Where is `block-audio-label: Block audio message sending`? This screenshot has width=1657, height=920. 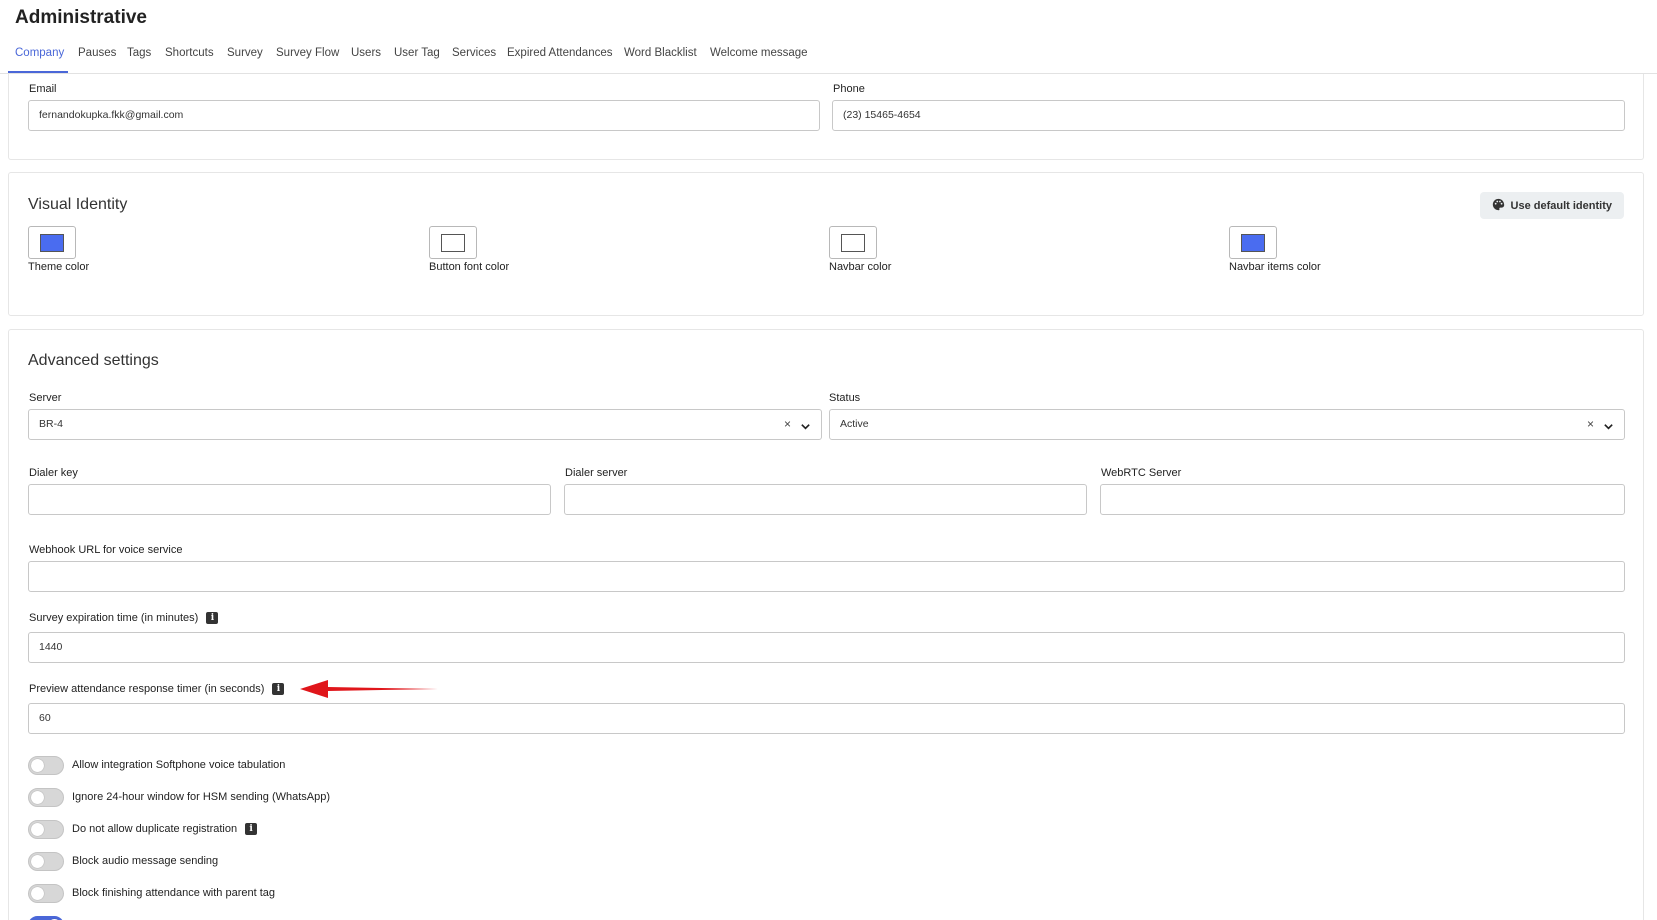 block-audio-label: Block audio message sending is located at coordinates (145, 861).